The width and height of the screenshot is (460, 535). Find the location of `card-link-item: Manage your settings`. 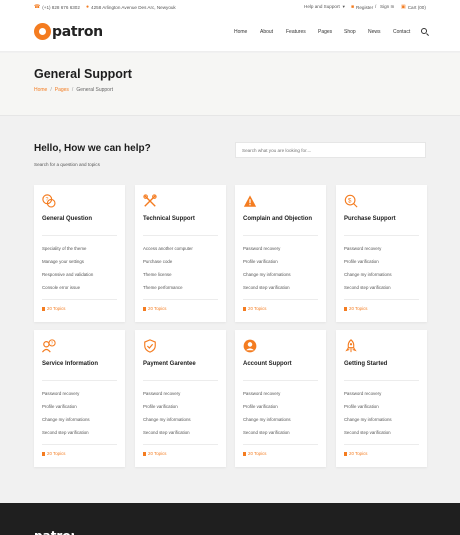

card-link-item: Manage your settings is located at coordinates (63, 261).